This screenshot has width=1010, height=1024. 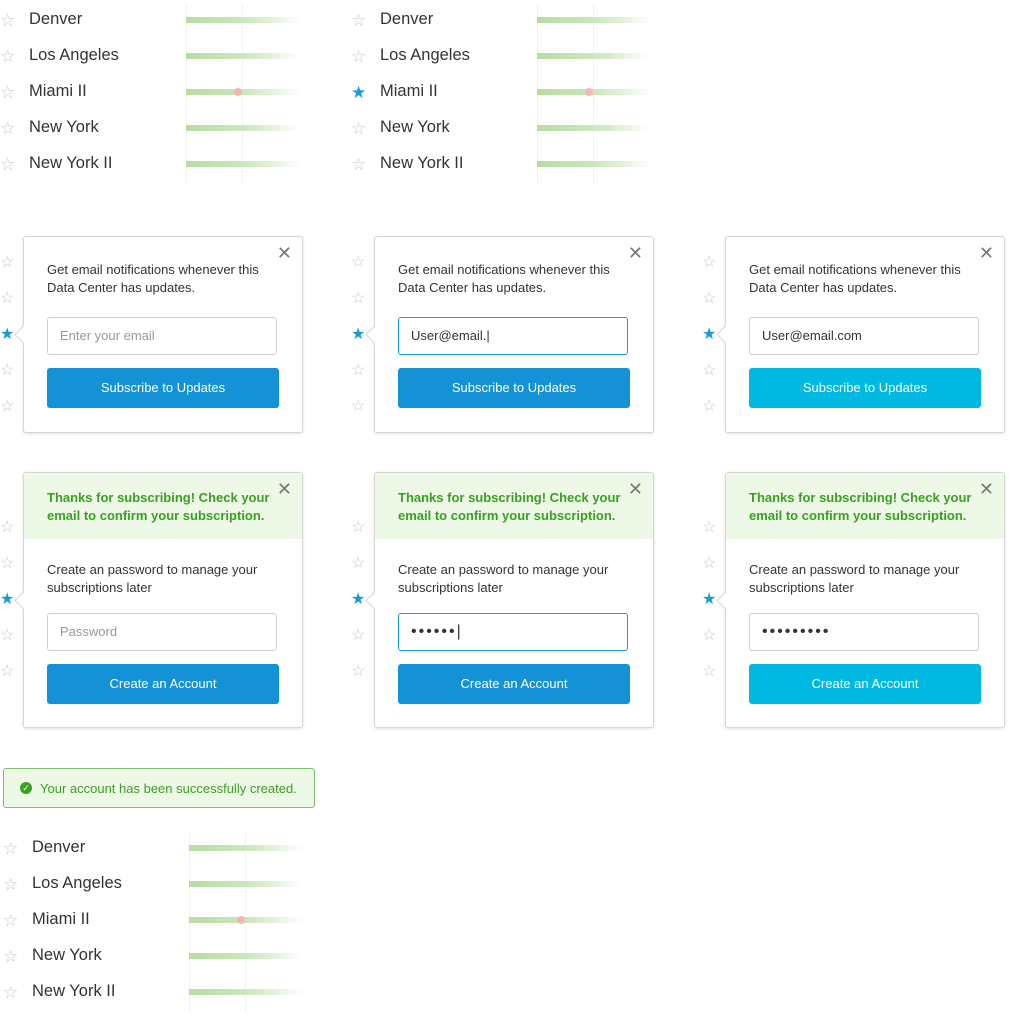 I want to click on password-mask: ••••••, so click(x=434, y=631).